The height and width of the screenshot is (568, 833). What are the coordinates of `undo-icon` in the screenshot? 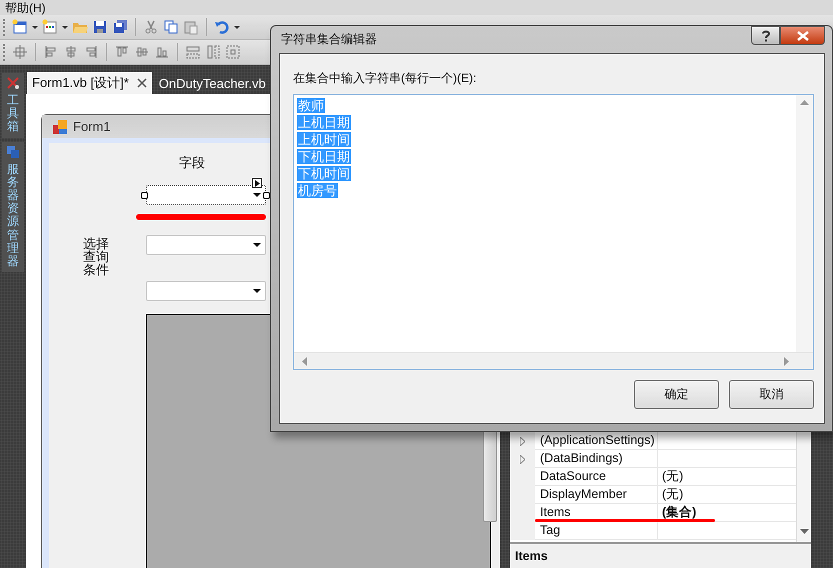 It's located at (222, 27).